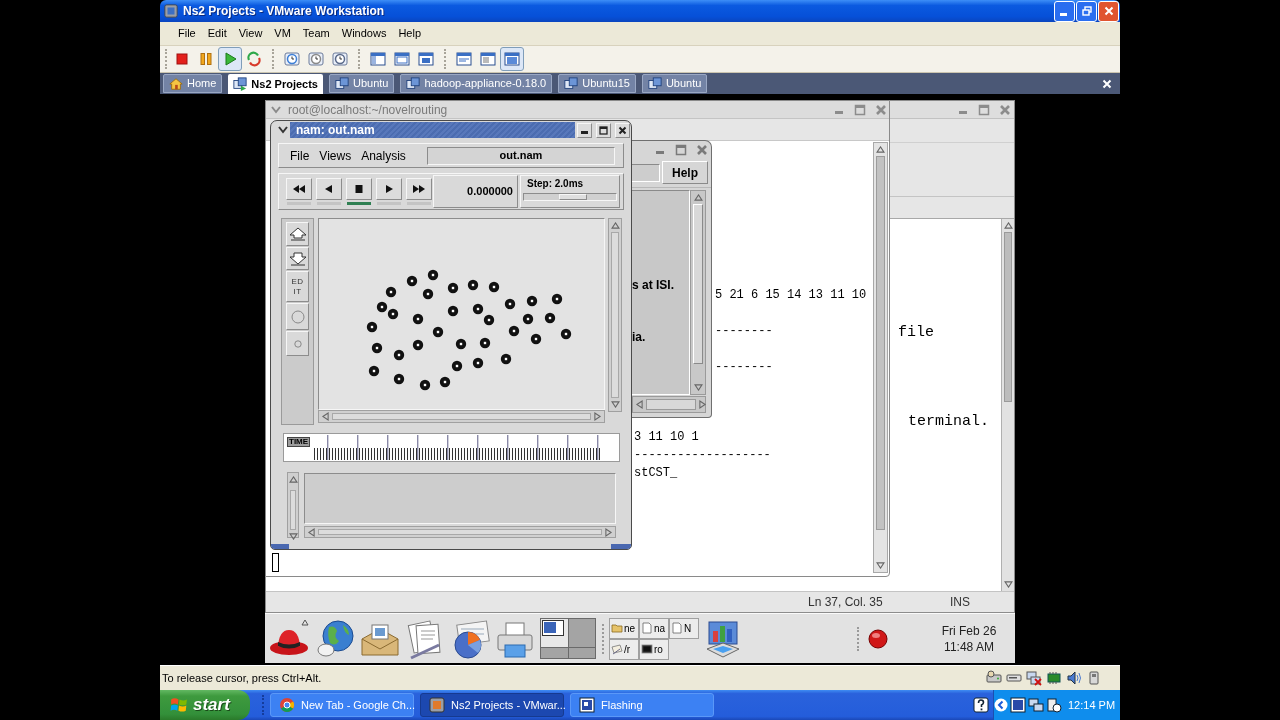  Describe the element at coordinates (642, 705) in the screenshot. I see `taskbar-button: Flashing` at that location.